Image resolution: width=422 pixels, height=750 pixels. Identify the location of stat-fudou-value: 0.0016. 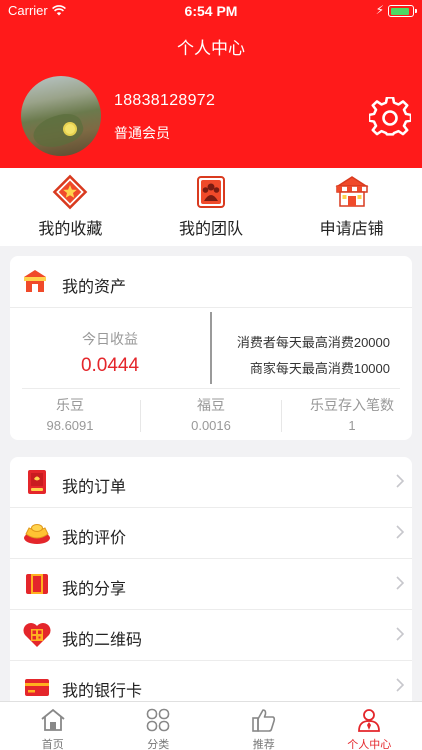
(211, 425).